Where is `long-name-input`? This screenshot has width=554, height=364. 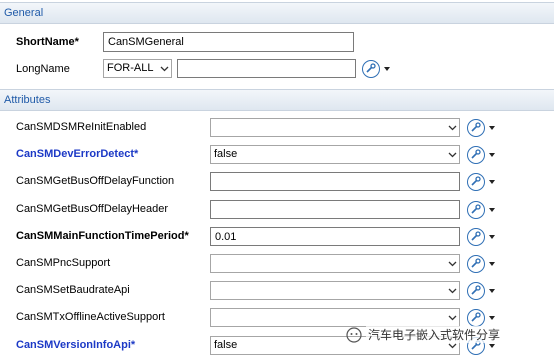 long-name-input is located at coordinates (266, 68).